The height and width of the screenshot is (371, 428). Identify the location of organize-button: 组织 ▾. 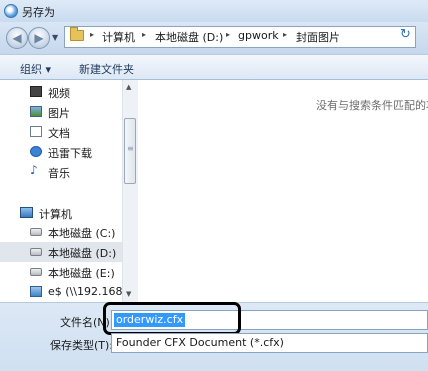
(35, 69).